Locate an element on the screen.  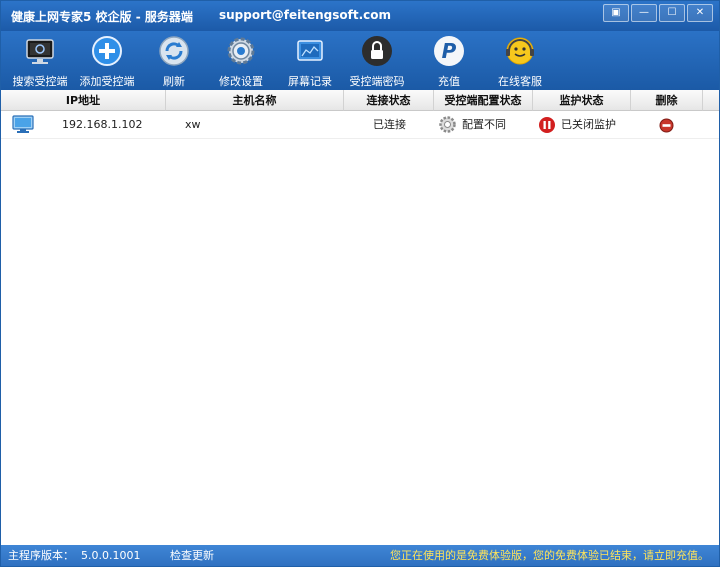
column-header-filler is located at coordinates (711, 100).